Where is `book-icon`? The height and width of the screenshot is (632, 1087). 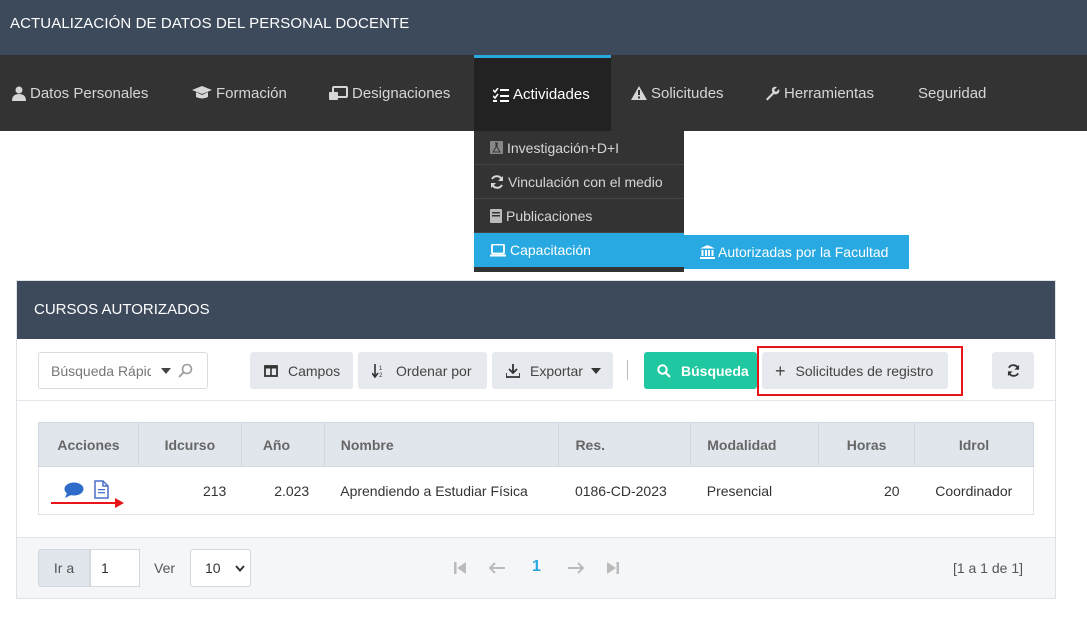
book-icon is located at coordinates (496, 215).